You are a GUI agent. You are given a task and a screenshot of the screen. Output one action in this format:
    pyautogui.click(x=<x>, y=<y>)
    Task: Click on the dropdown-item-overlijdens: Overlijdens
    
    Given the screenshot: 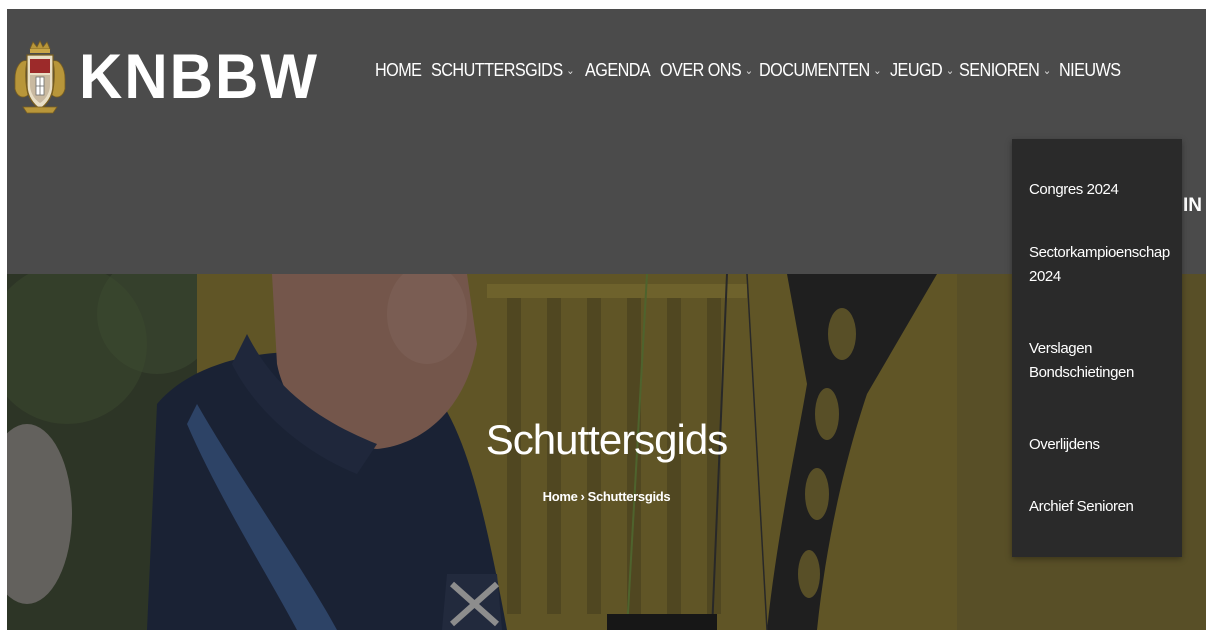 What is the action you would take?
    pyautogui.click(x=1104, y=445)
    